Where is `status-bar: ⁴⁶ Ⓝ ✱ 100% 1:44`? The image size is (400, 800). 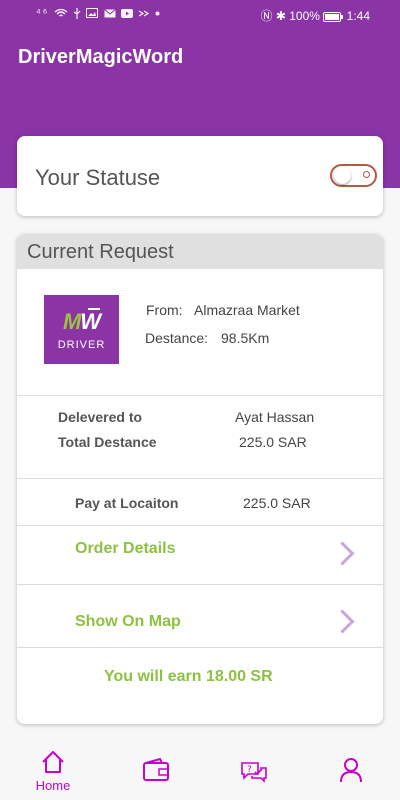
status-bar: ⁴⁶ Ⓝ ✱ 100% 1:44 is located at coordinates (200, 14).